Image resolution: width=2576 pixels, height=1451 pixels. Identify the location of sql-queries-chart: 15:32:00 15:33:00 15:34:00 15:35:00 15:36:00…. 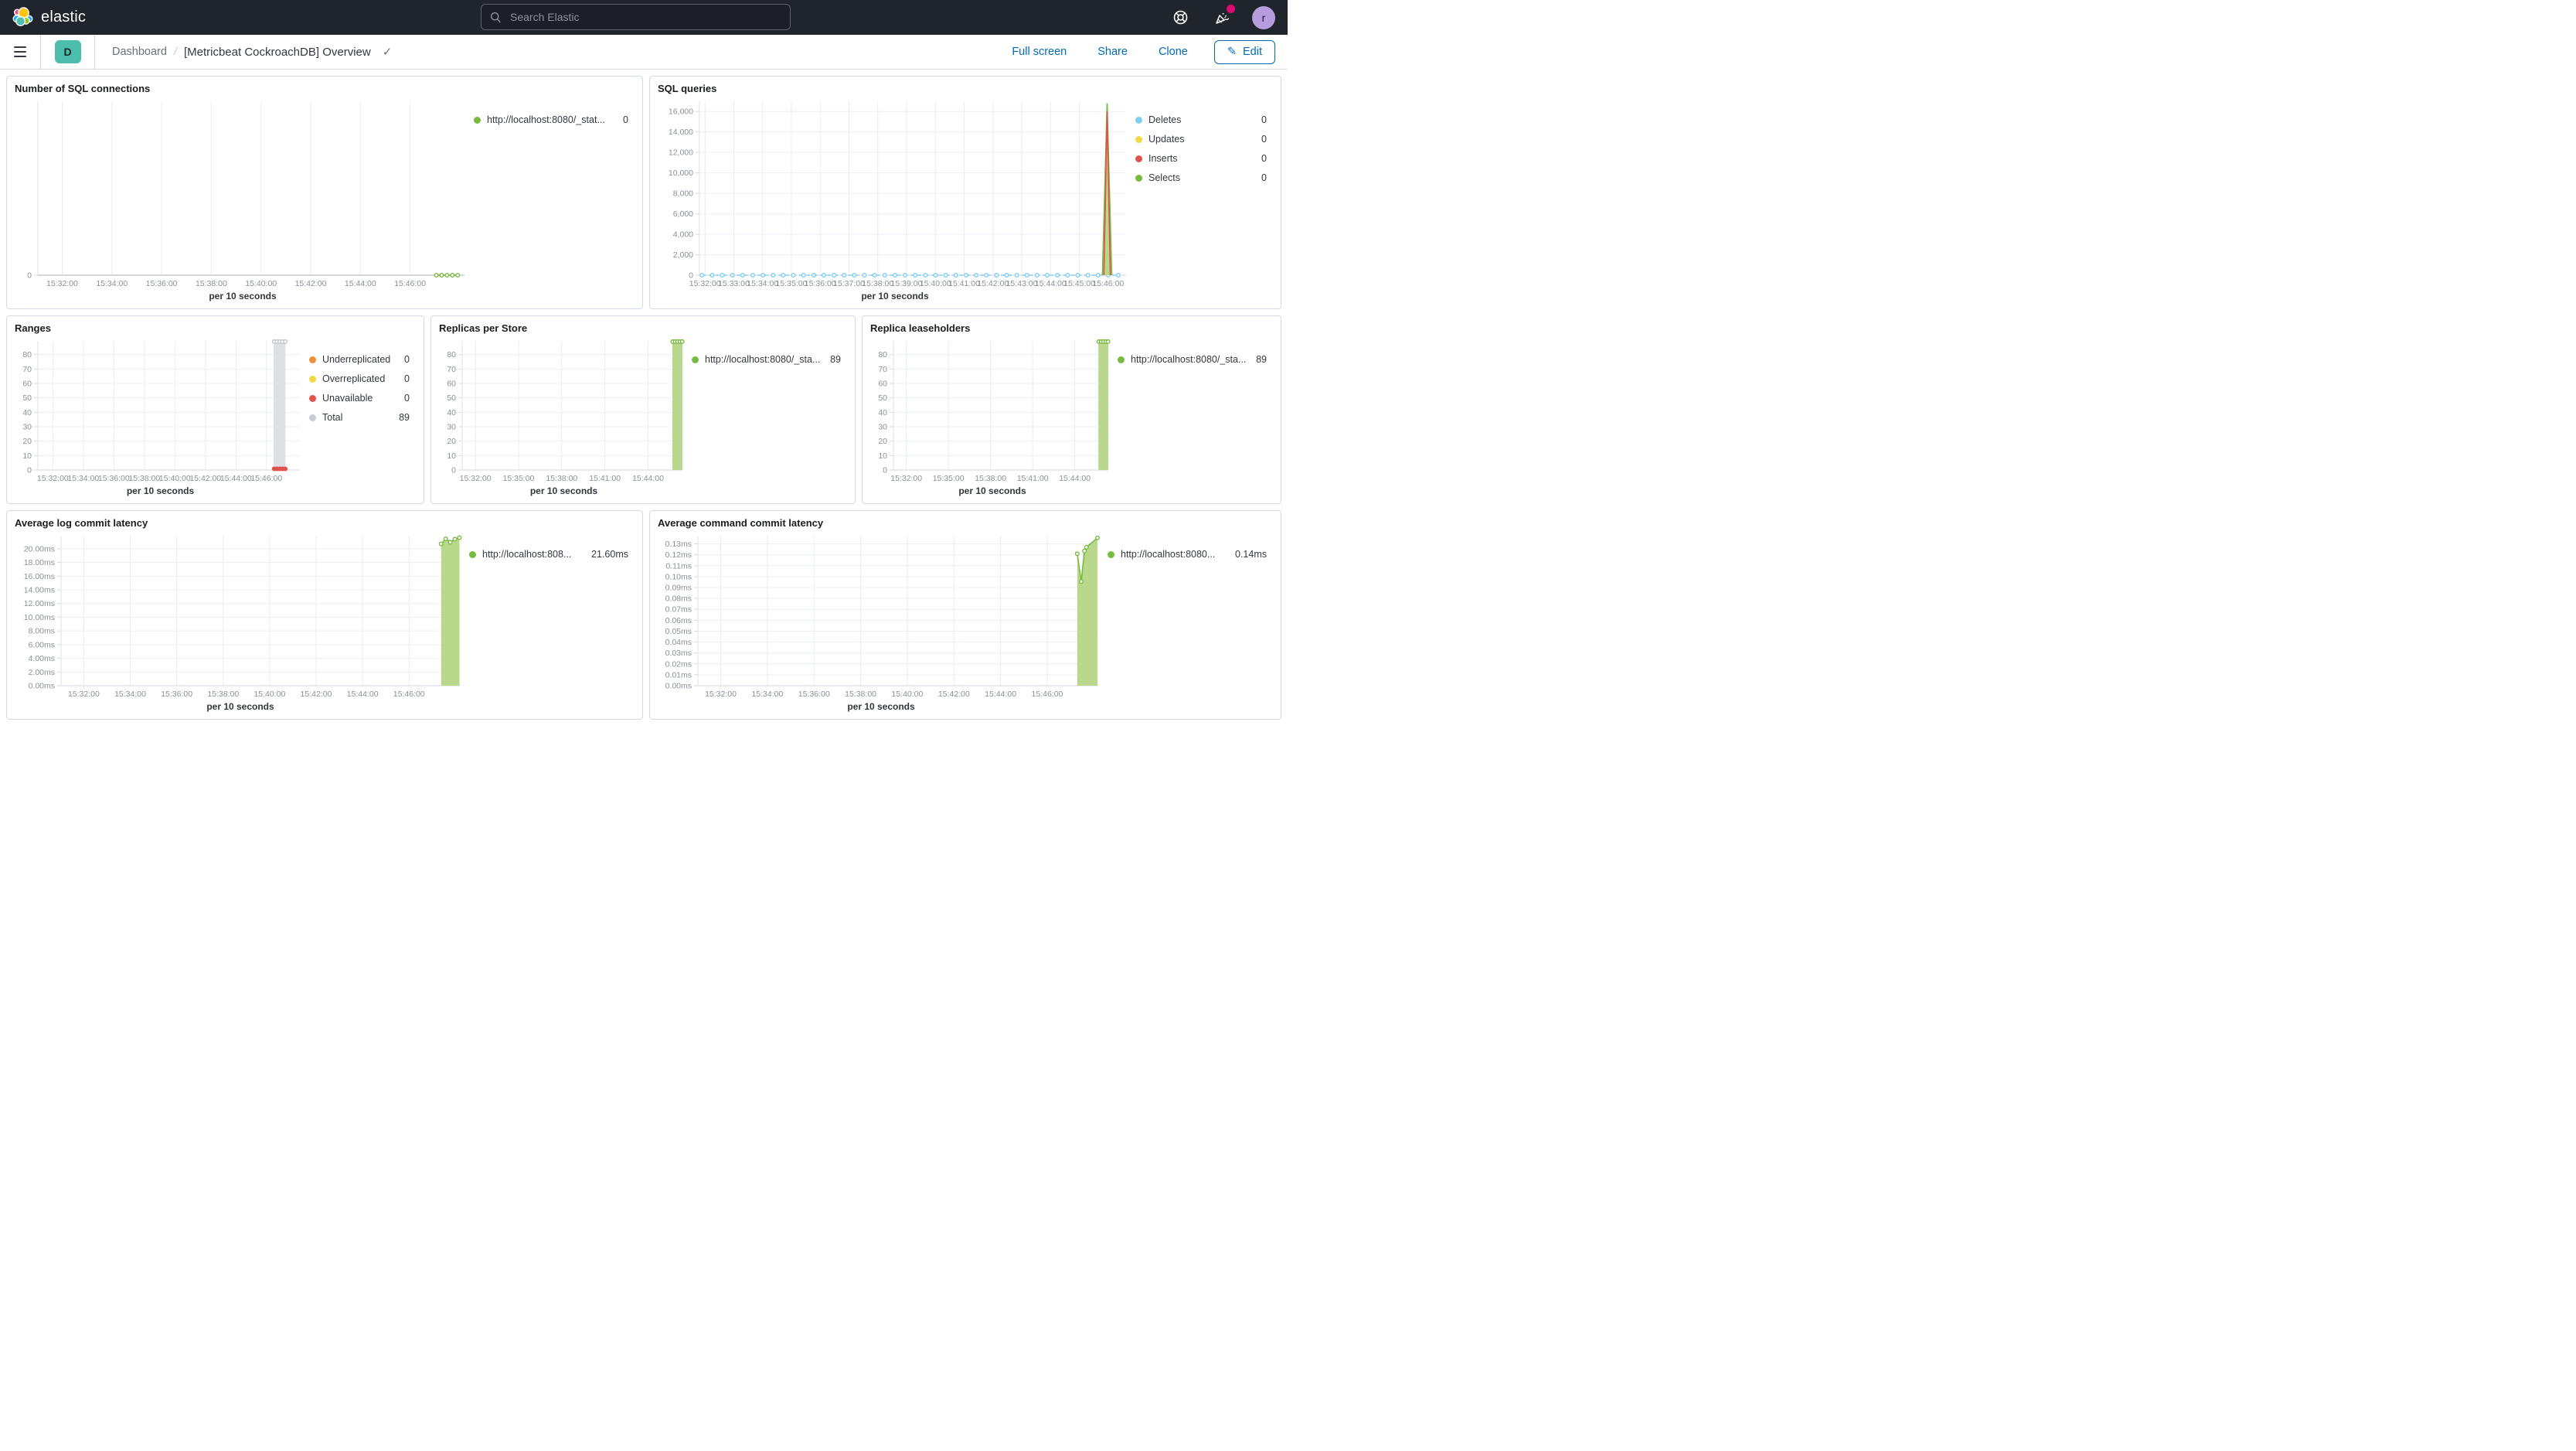
(895, 193).